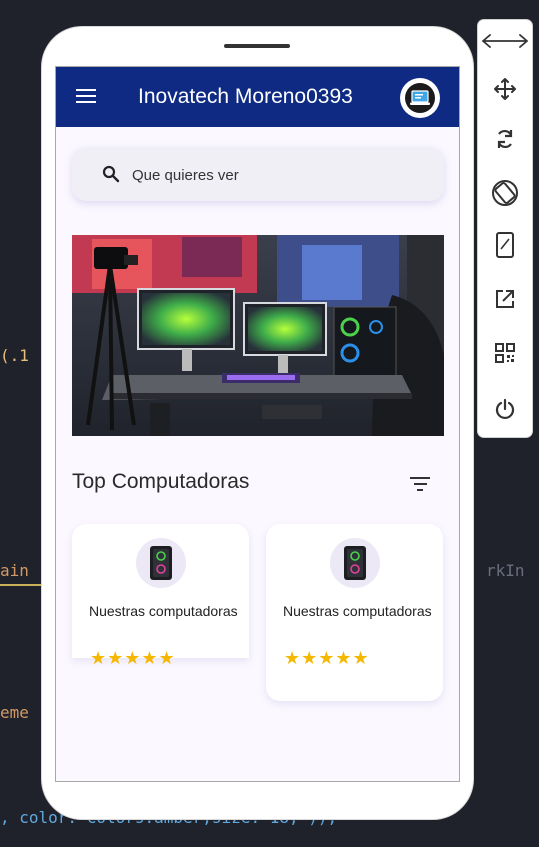 The image size is (539, 847). I want to click on code-line: eme, so click(14, 712).